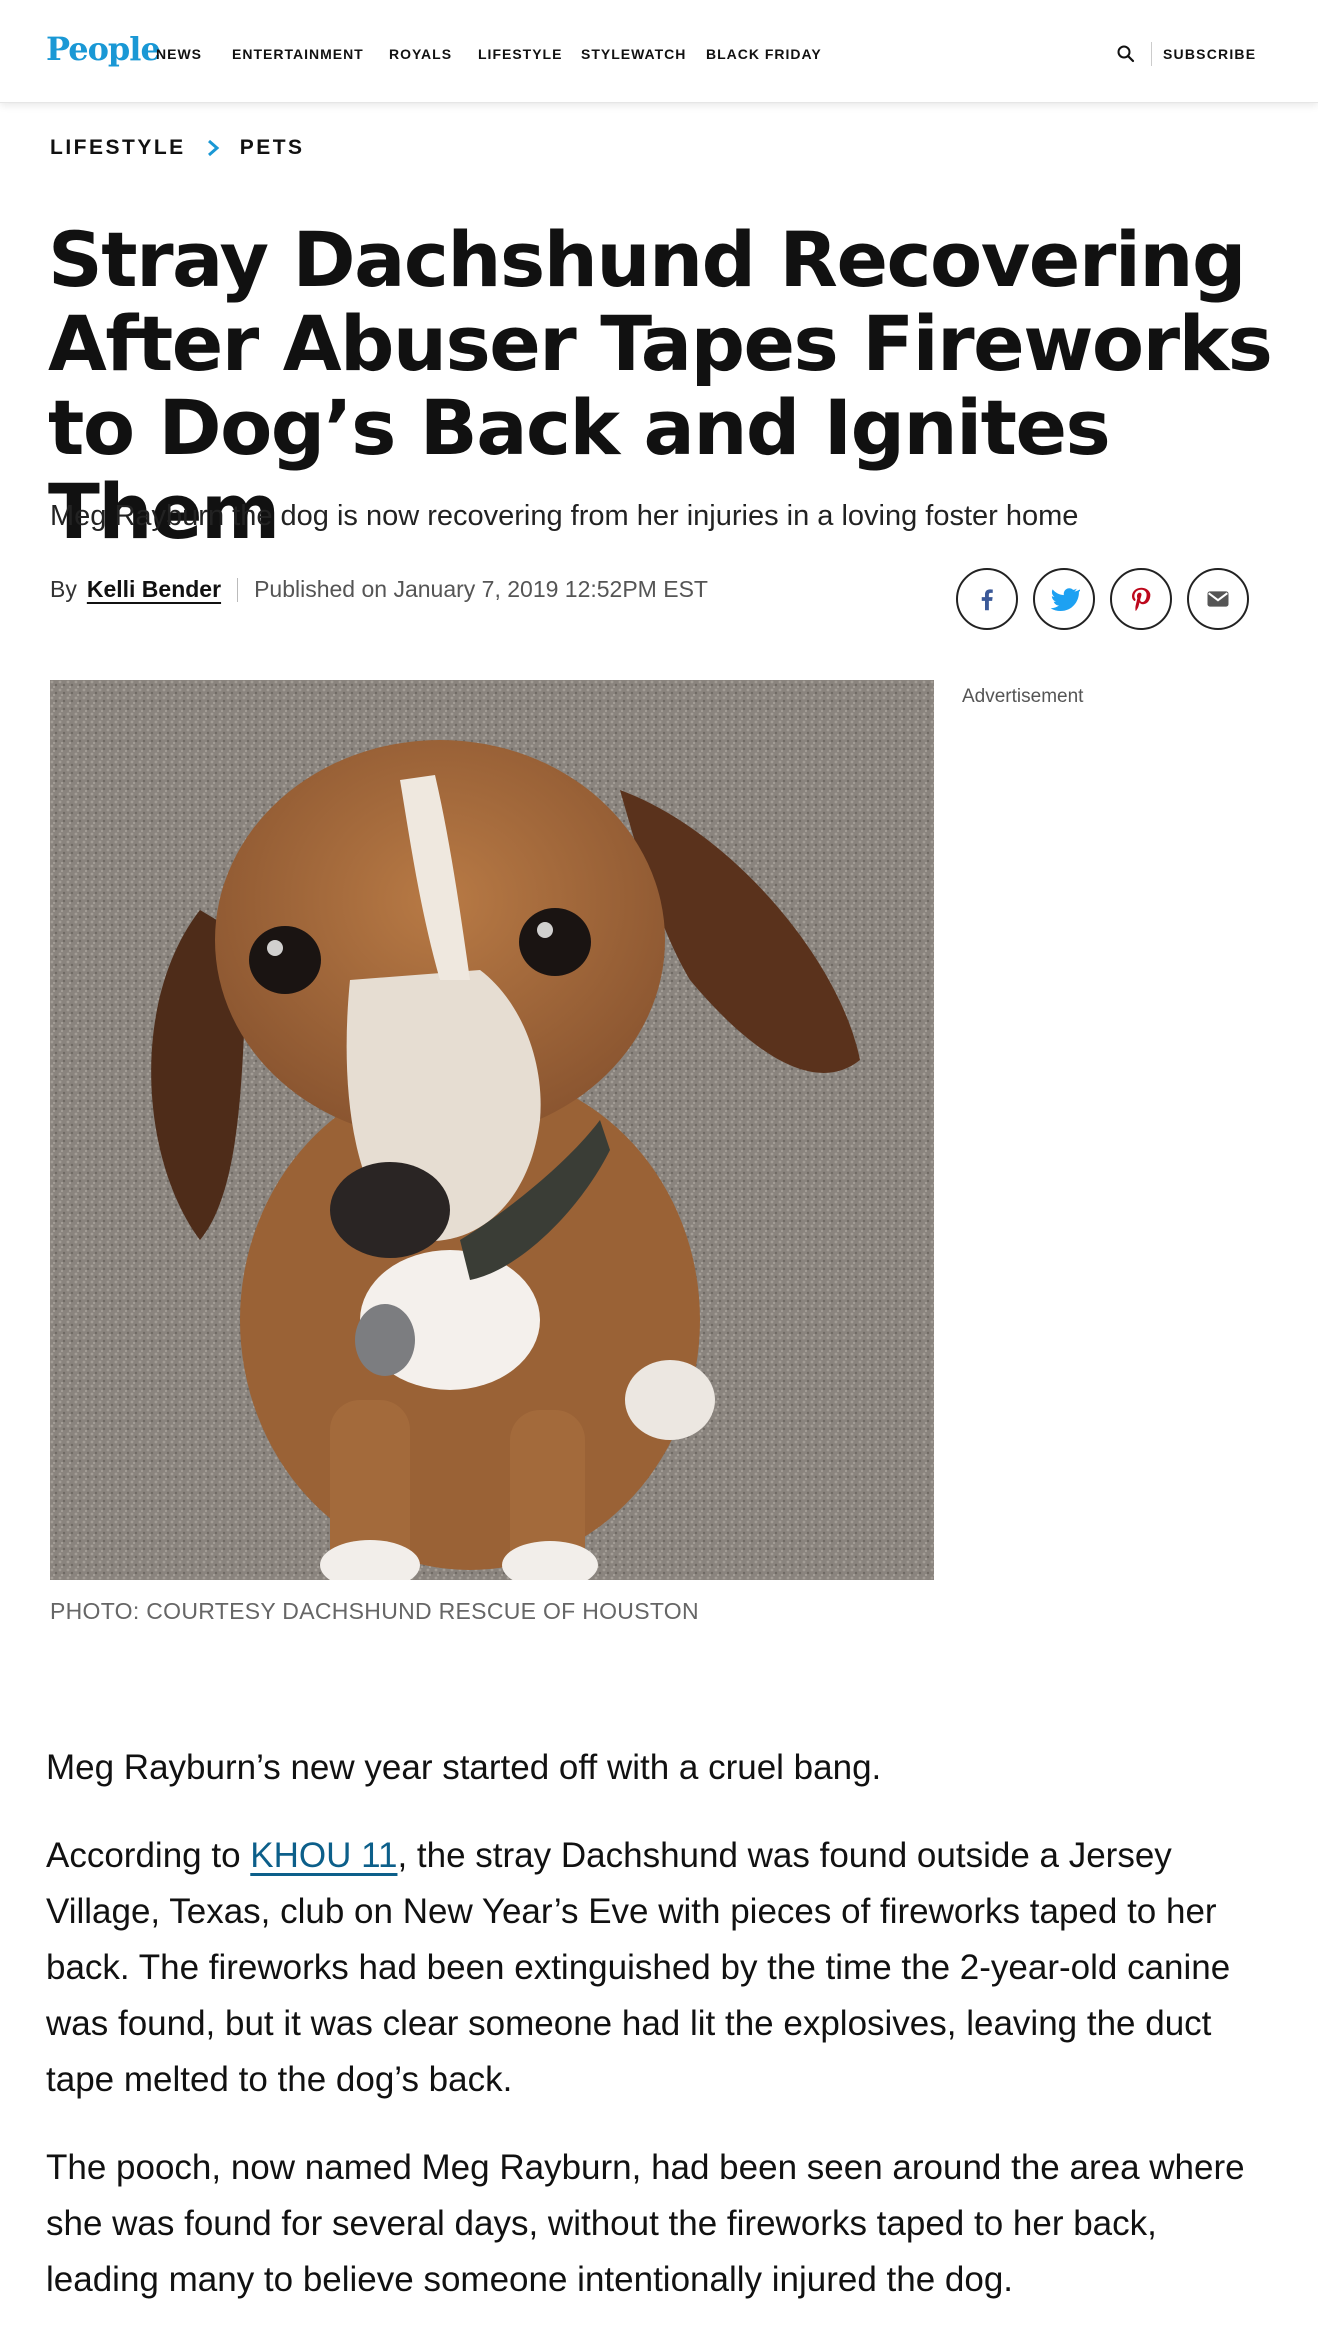 The width and height of the screenshot is (1318, 2340). Describe the element at coordinates (1126, 54) in the screenshot. I see `search-icon` at that location.